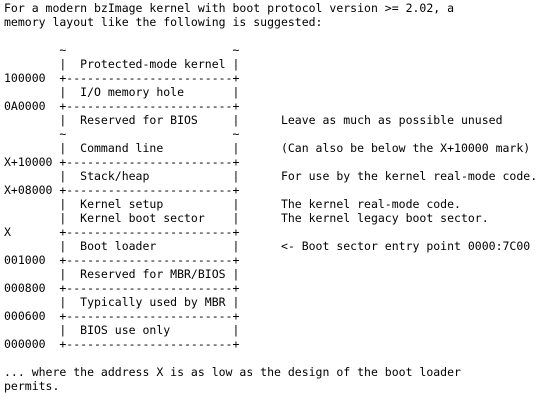 The width and height of the screenshot is (558, 407). I want to click on memory-map-line: 001000 +------------------------+, so click(122, 260).